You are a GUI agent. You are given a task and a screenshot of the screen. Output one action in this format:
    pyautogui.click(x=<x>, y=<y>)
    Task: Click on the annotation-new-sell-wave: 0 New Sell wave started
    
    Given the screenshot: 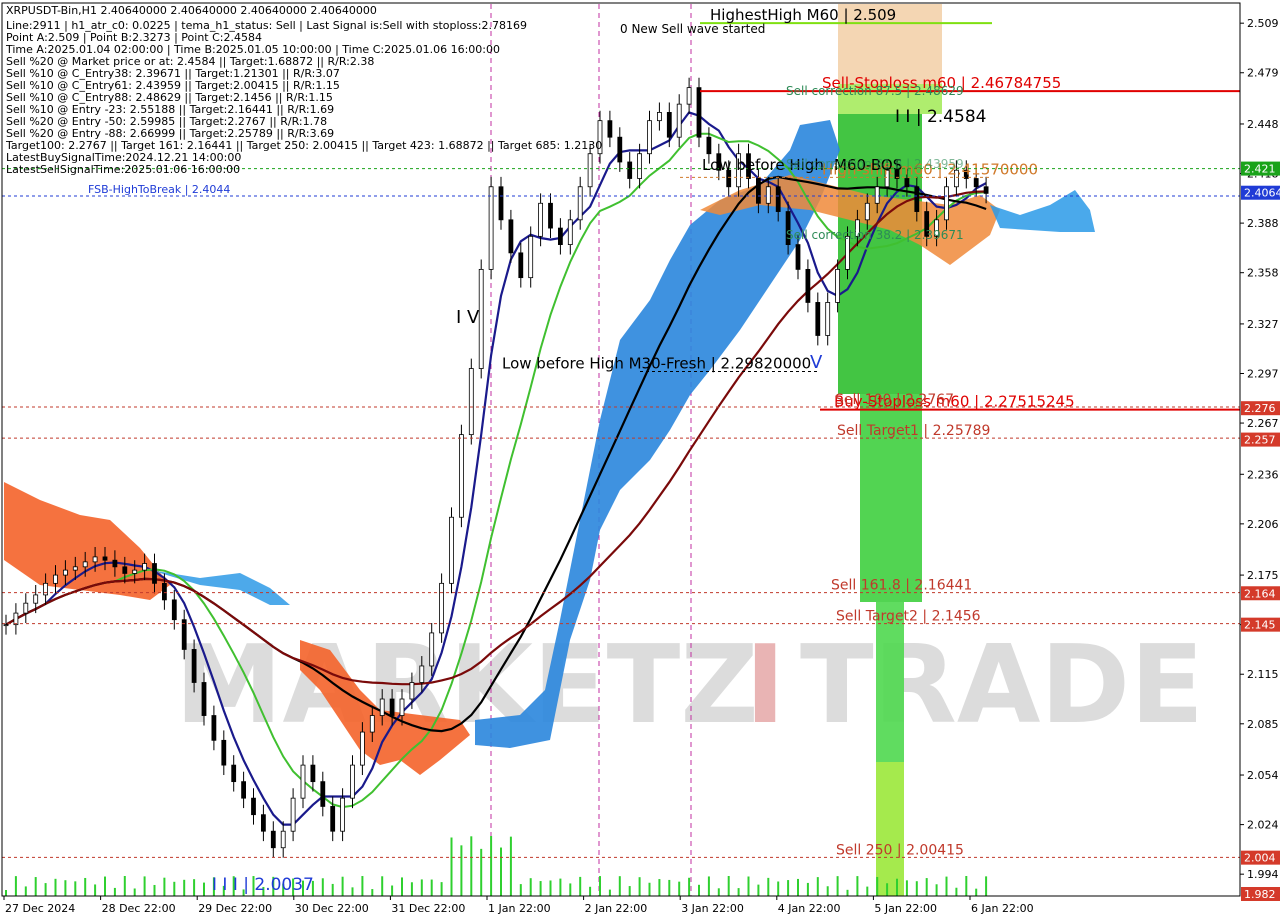 What is the action you would take?
    pyautogui.click(x=692, y=29)
    